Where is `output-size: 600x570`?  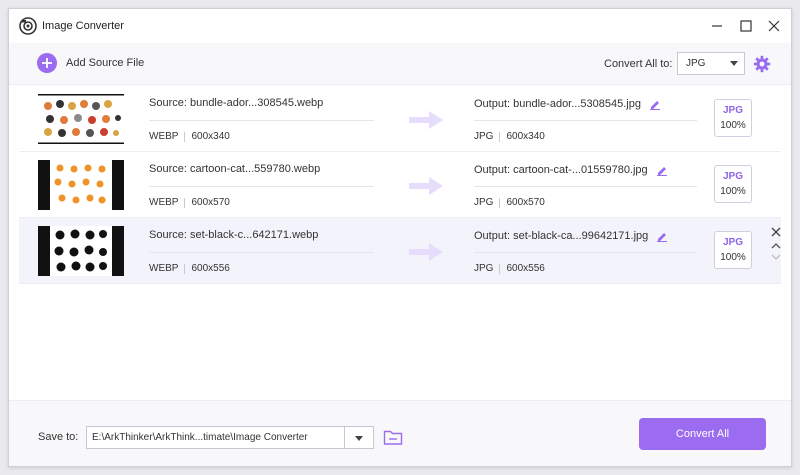 output-size: 600x570 is located at coordinates (525, 202).